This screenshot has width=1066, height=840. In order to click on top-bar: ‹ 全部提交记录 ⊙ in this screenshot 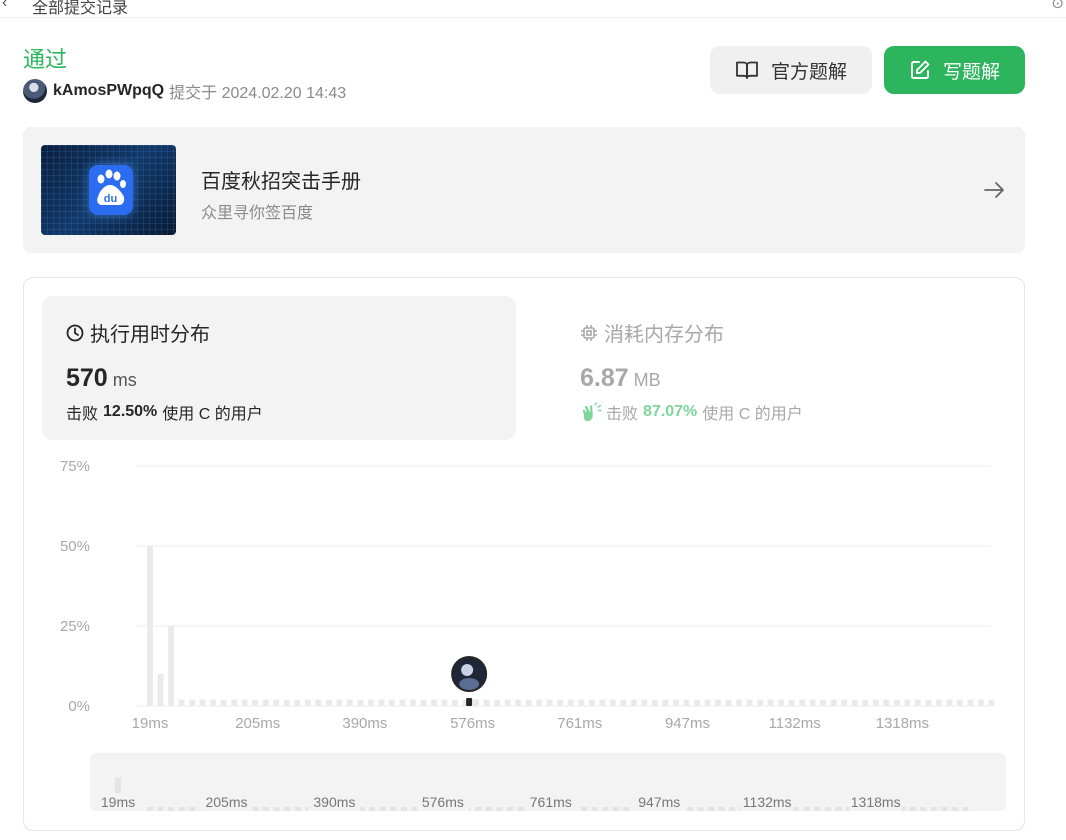, I will do `click(533, 9)`.